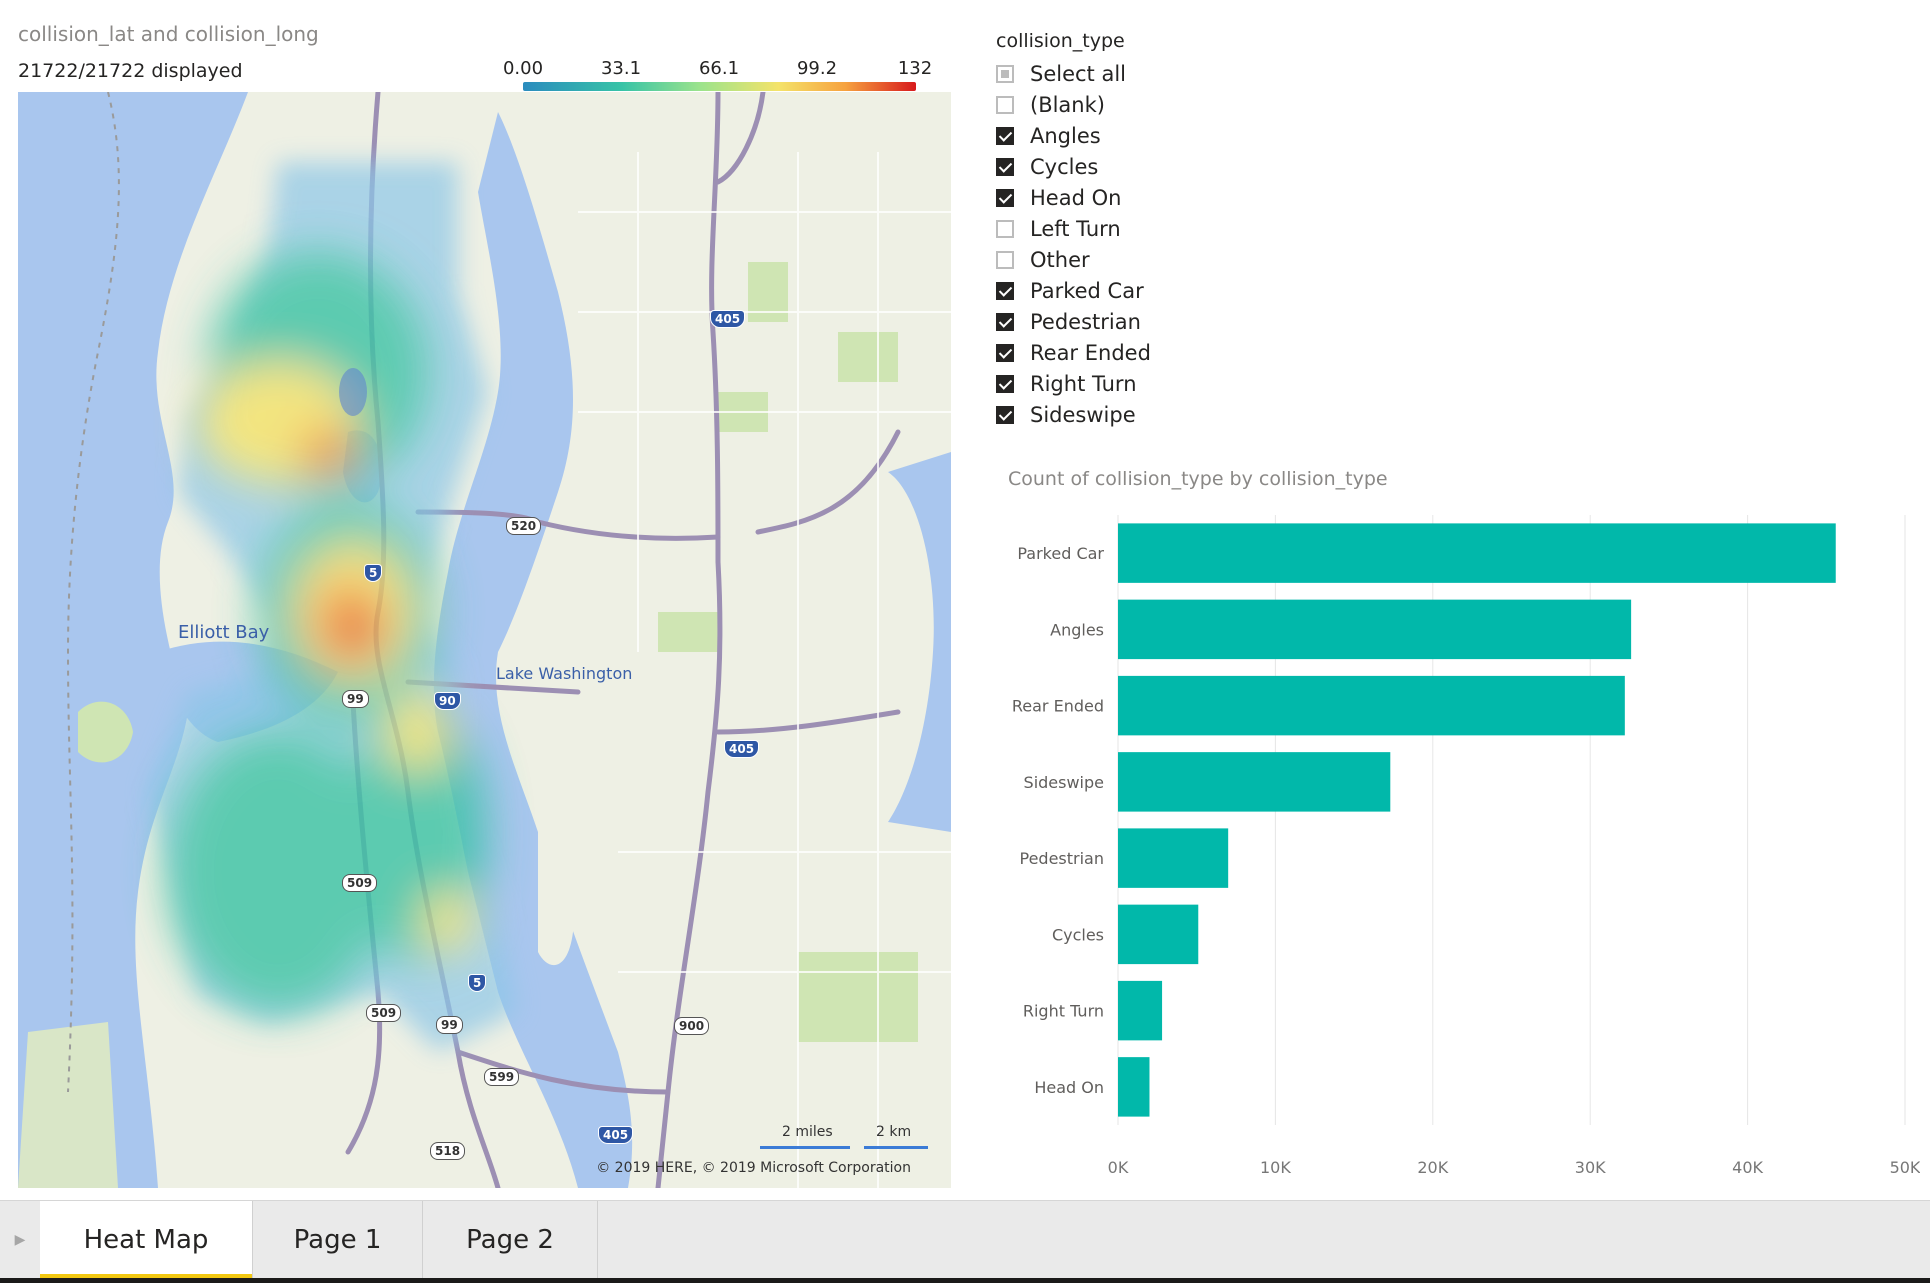 The image size is (1930, 1283). I want to click on map-status-text: 21722/21722 displayed, so click(130, 71).